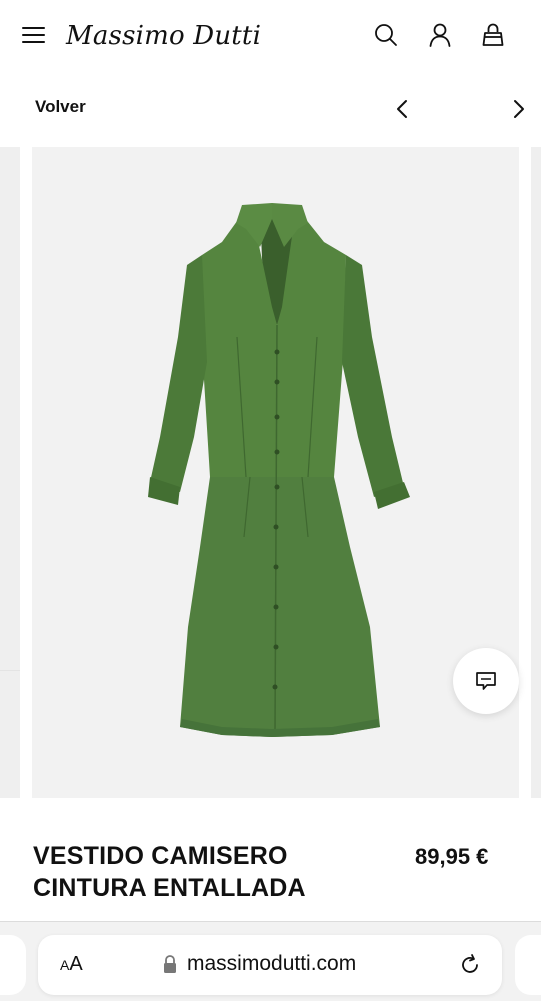 The height and width of the screenshot is (1001, 541). Describe the element at coordinates (34, 35) in the screenshot. I see `menu-icon` at that location.